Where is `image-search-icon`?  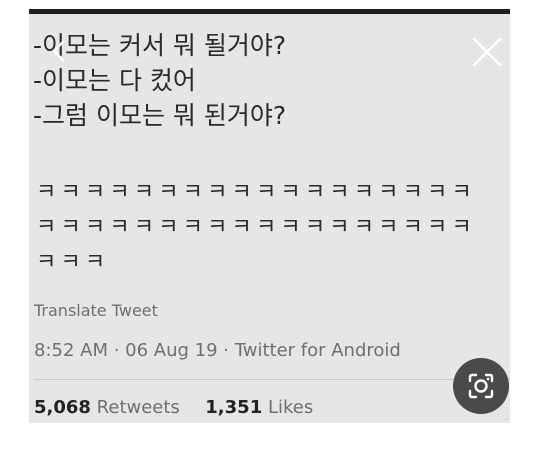
image-search-icon is located at coordinates (481, 386).